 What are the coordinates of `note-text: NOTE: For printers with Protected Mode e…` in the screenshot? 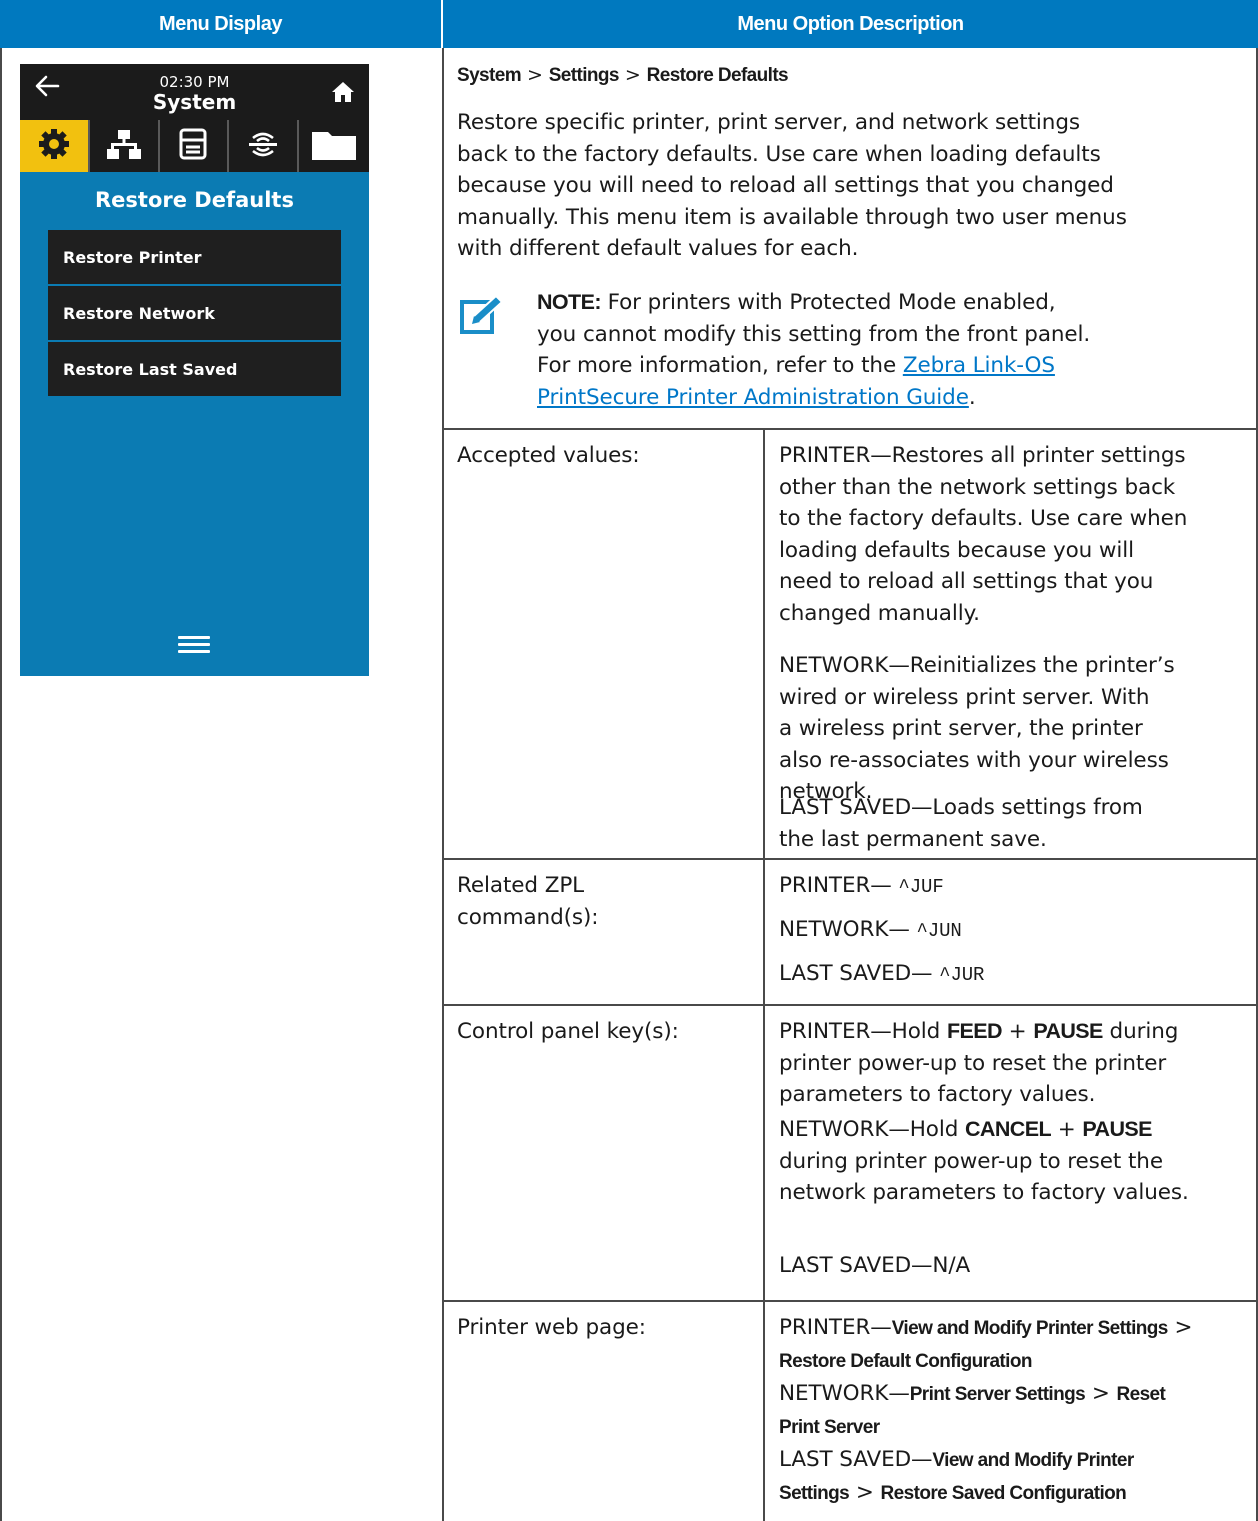 It's located at (814, 350).